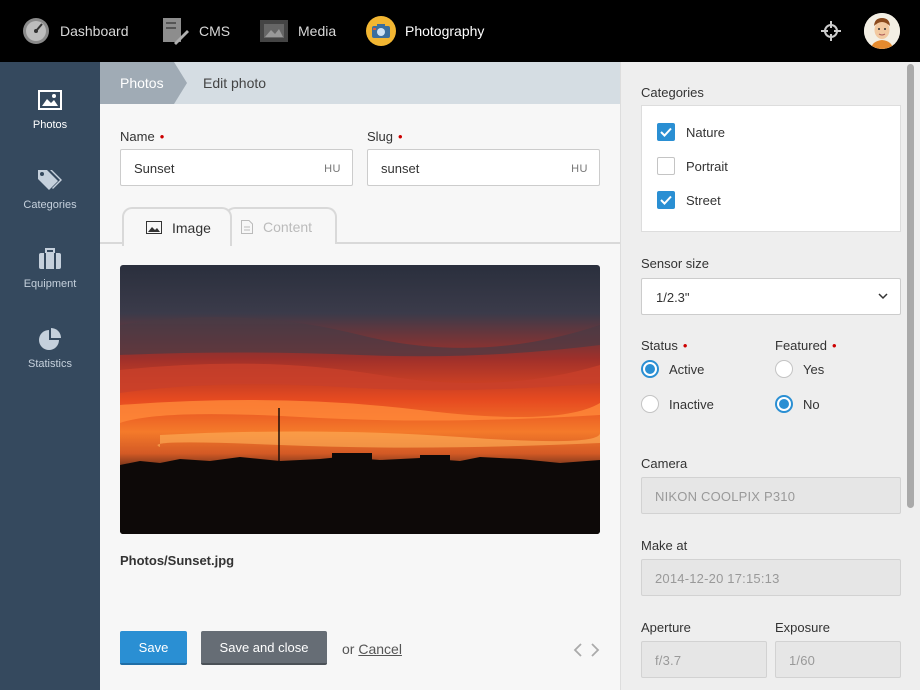 This screenshot has height=690, width=920. What do you see at coordinates (94, 31) in the screenshot?
I see `topnav-label: Dashboard` at bounding box center [94, 31].